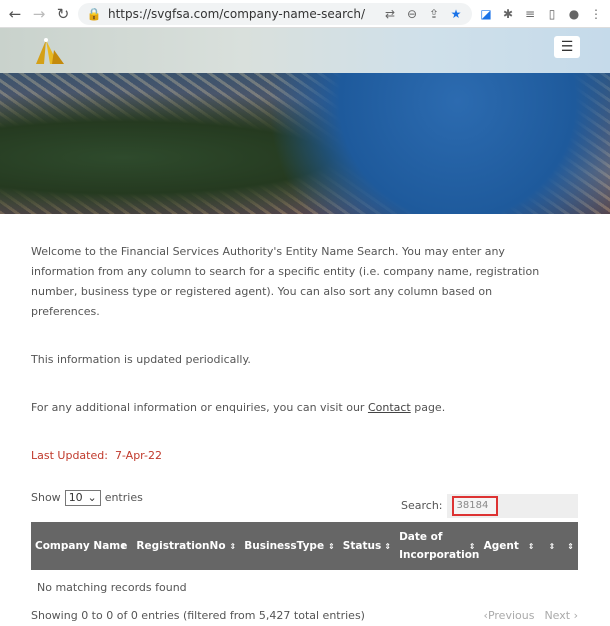  I want to click on column-label: Company Name, so click(81, 546).